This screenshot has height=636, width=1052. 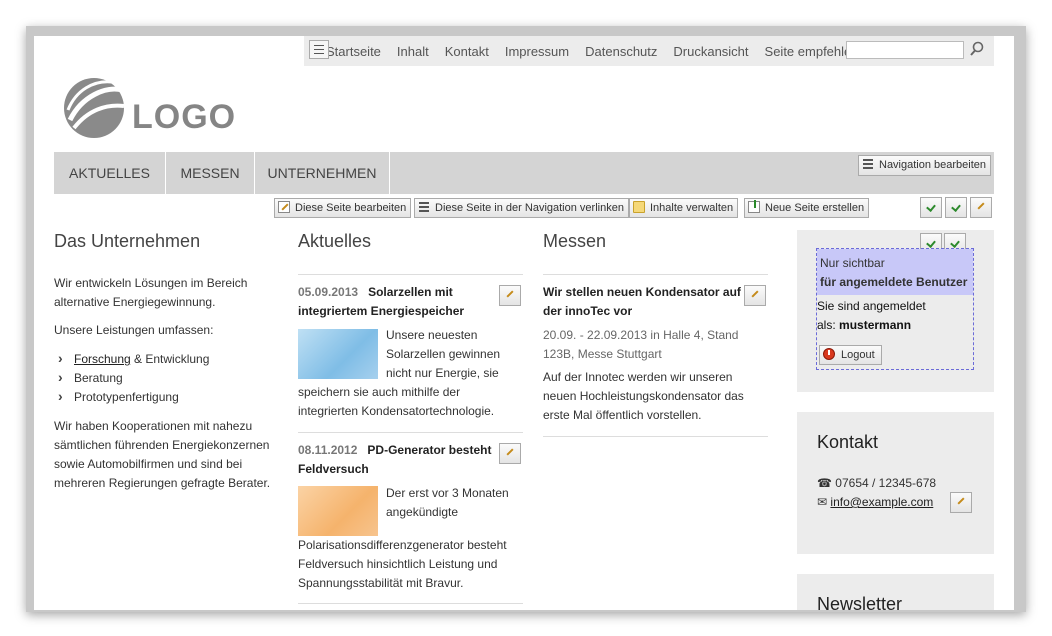 I want to click on contact-title: Kontakt, so click(x=848, y=442).